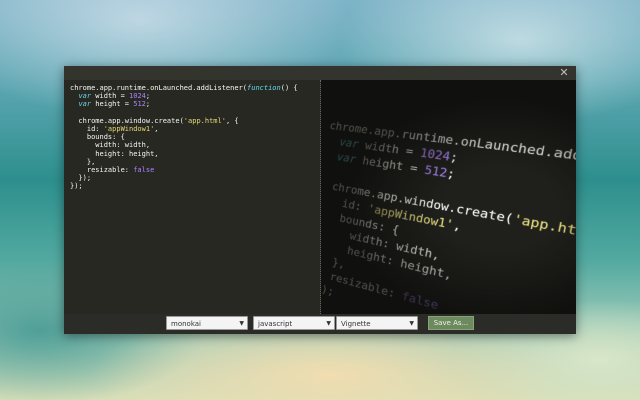 The width and height of the screenshot is (640, 400). I want to click on effect-select-value: Vignette, so click(356, 324).